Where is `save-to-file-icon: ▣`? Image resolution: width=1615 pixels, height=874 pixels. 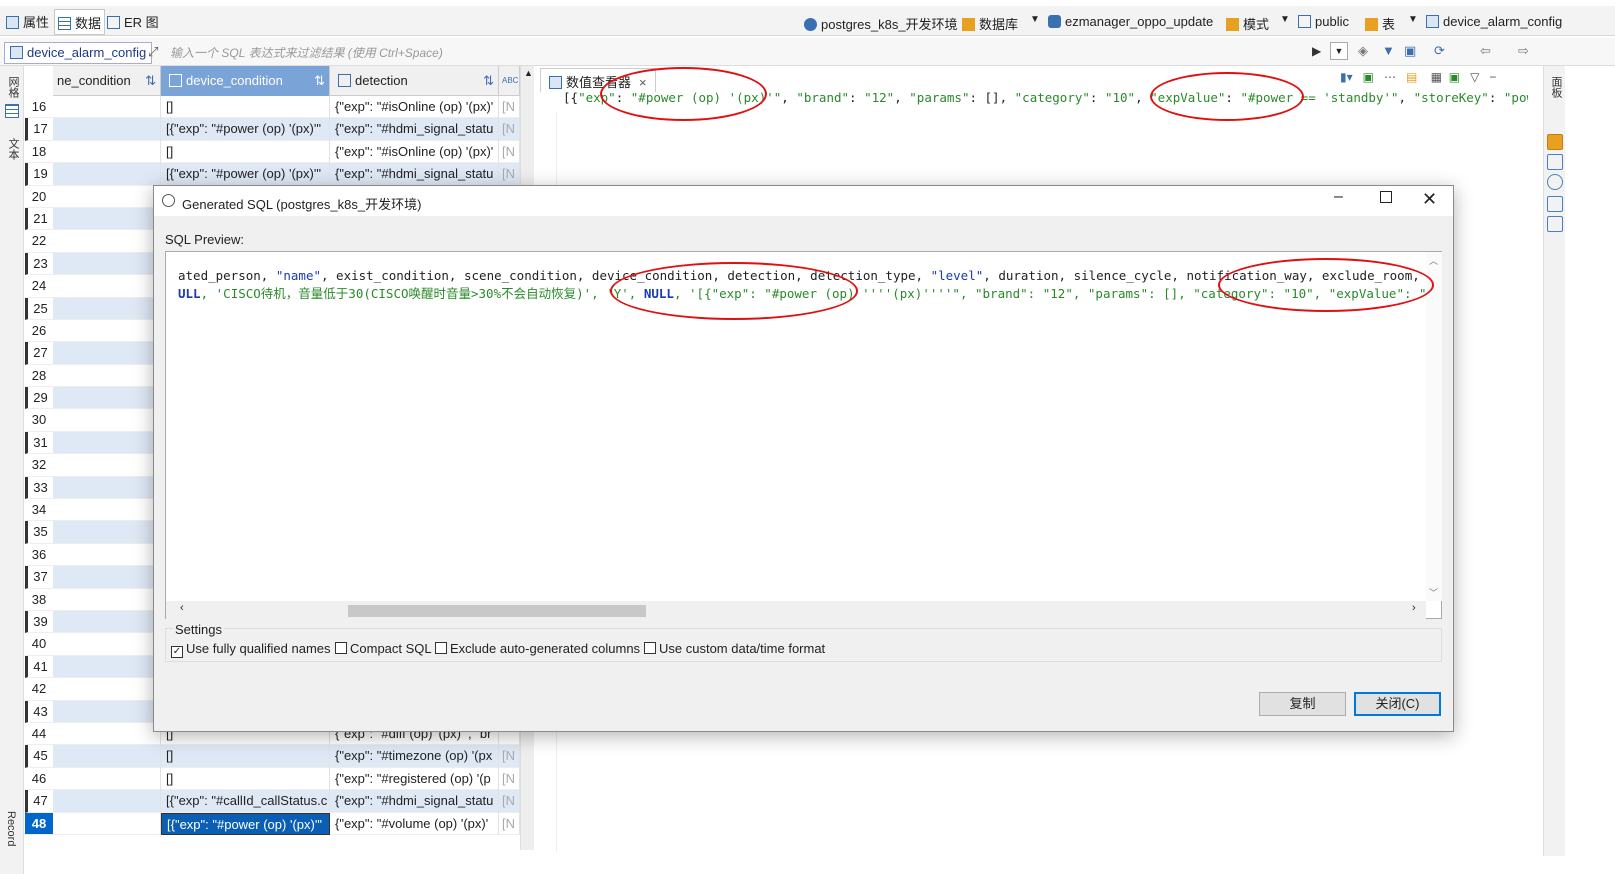 save-to-file-icon: ▣ is located at coordinates (1368, 77).